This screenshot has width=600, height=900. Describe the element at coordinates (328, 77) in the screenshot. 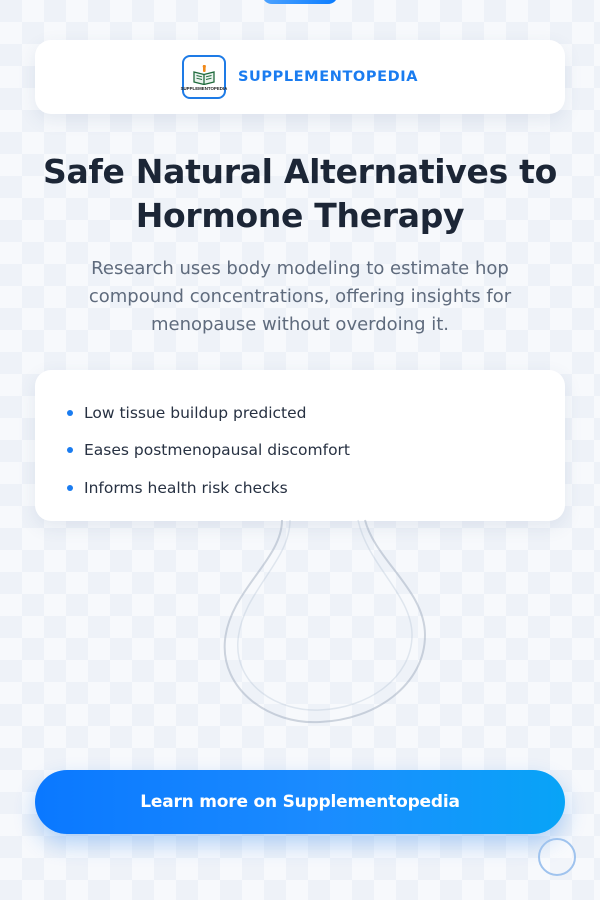

I see `brand-name: SUPPLEMENTOPEDIA` at that location.